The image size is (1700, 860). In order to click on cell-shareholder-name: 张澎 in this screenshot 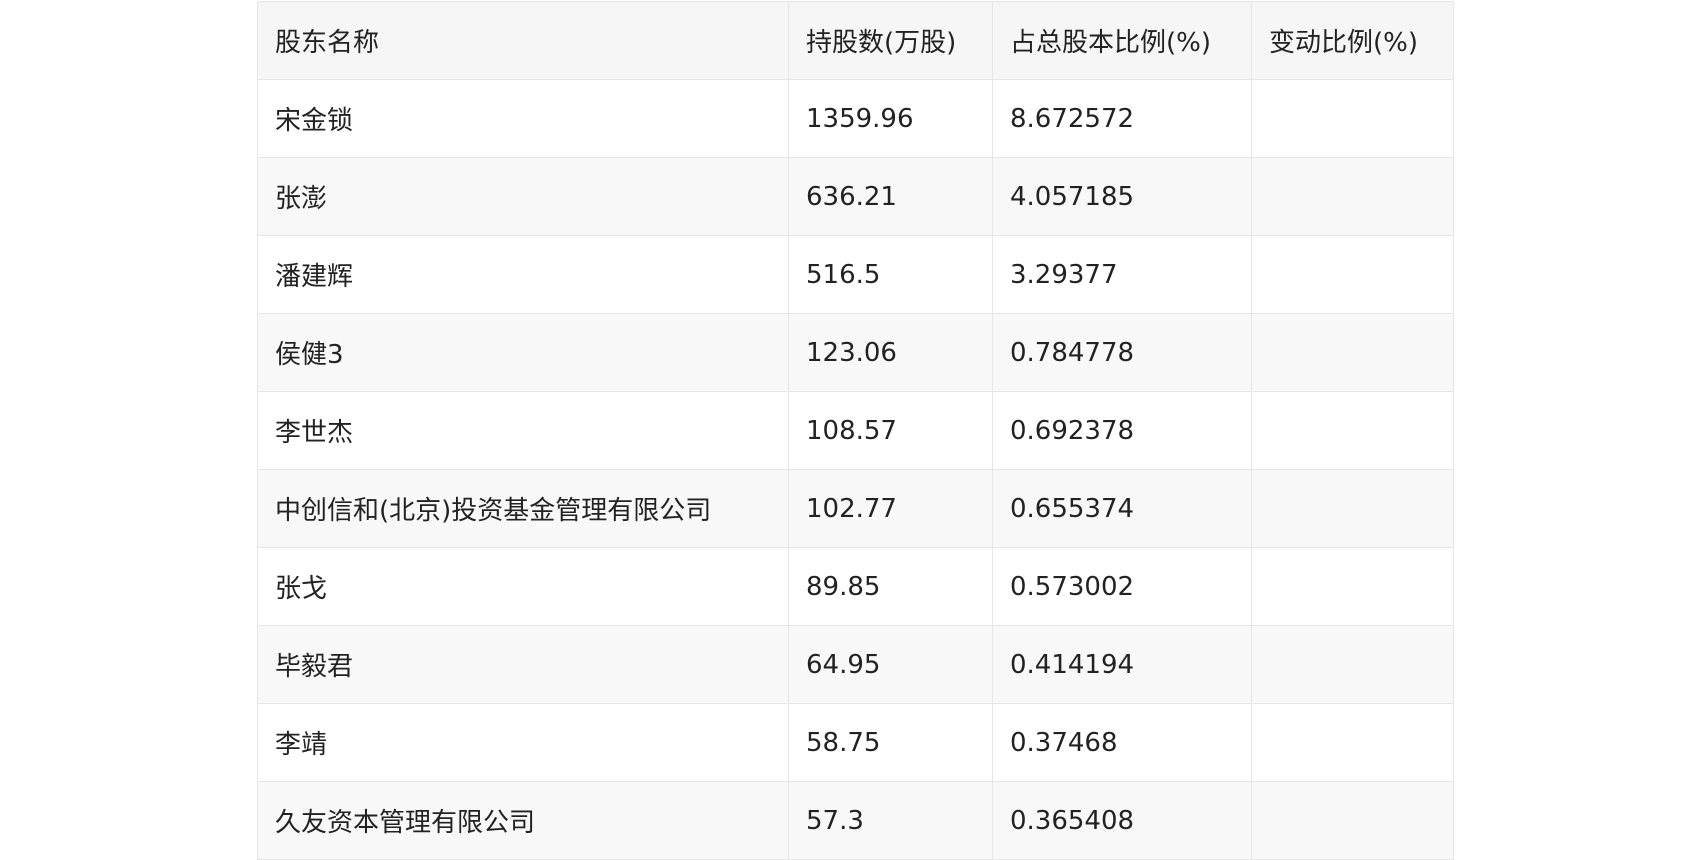, I will do `click(523, 196)`.